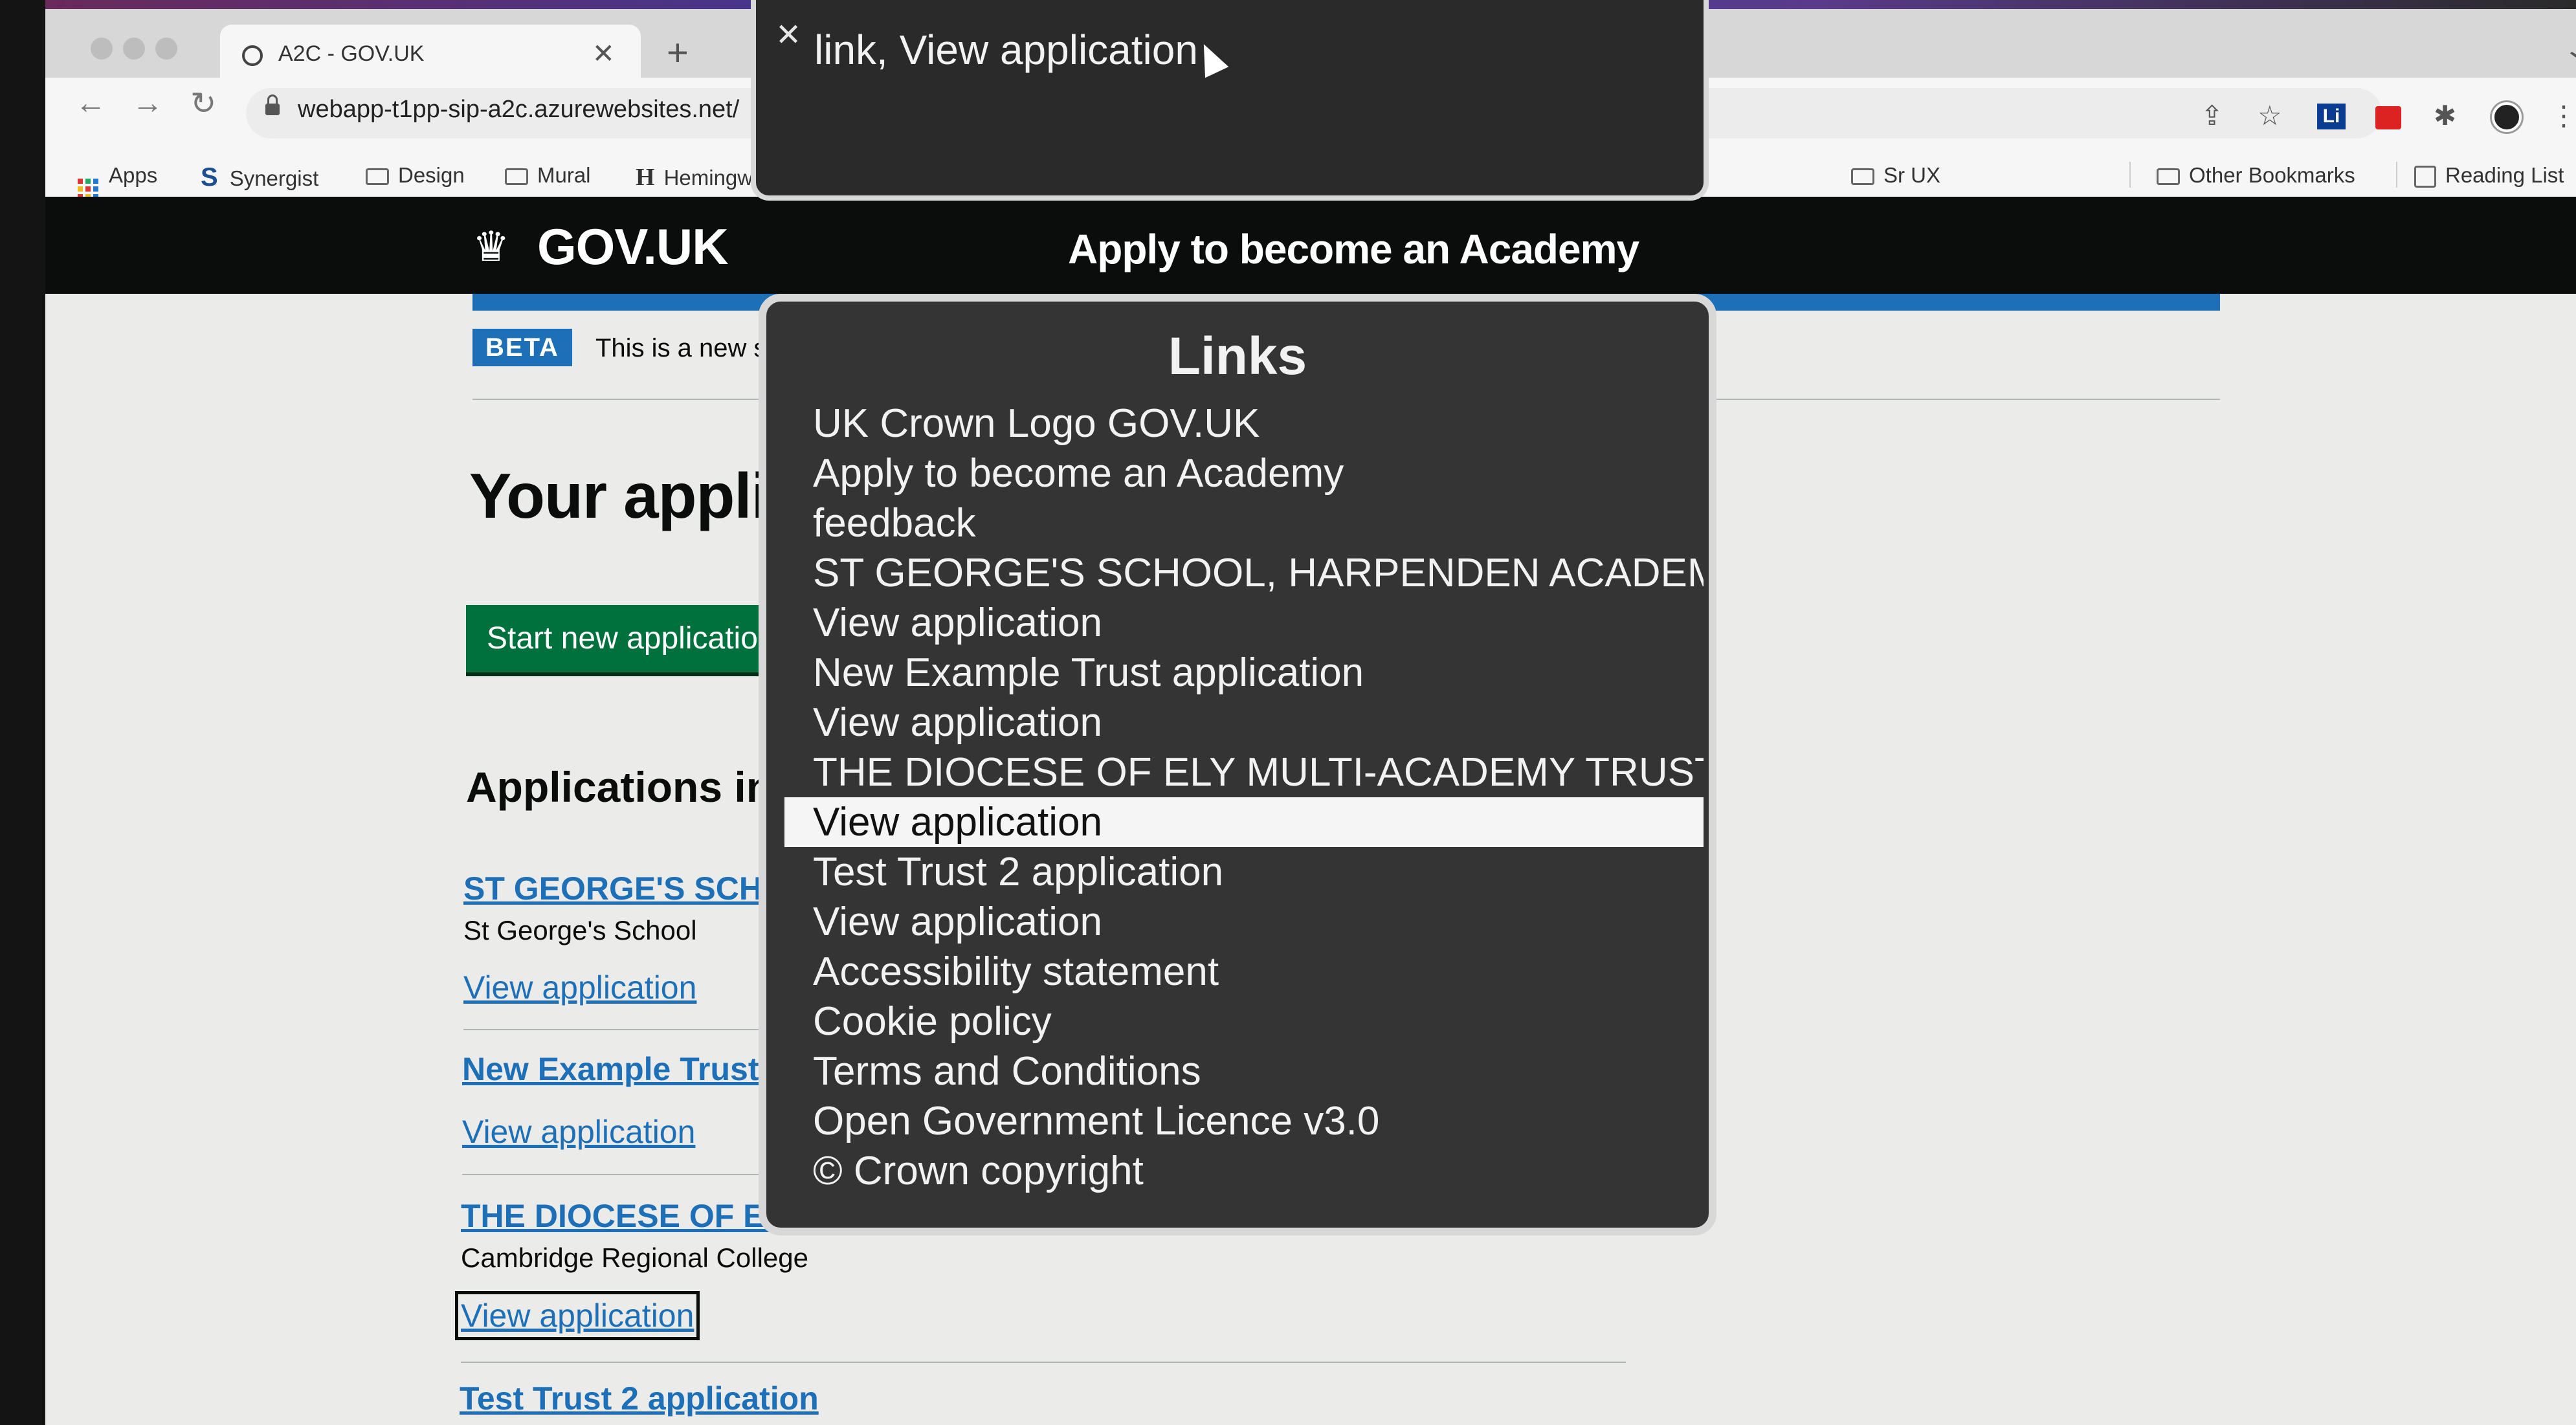 This screenshot has width=2576, height=1425. What do you see at coordinates (678, 52) in the screenshot?
I see `new-tab-button: +` at bounding box center [678, 52].